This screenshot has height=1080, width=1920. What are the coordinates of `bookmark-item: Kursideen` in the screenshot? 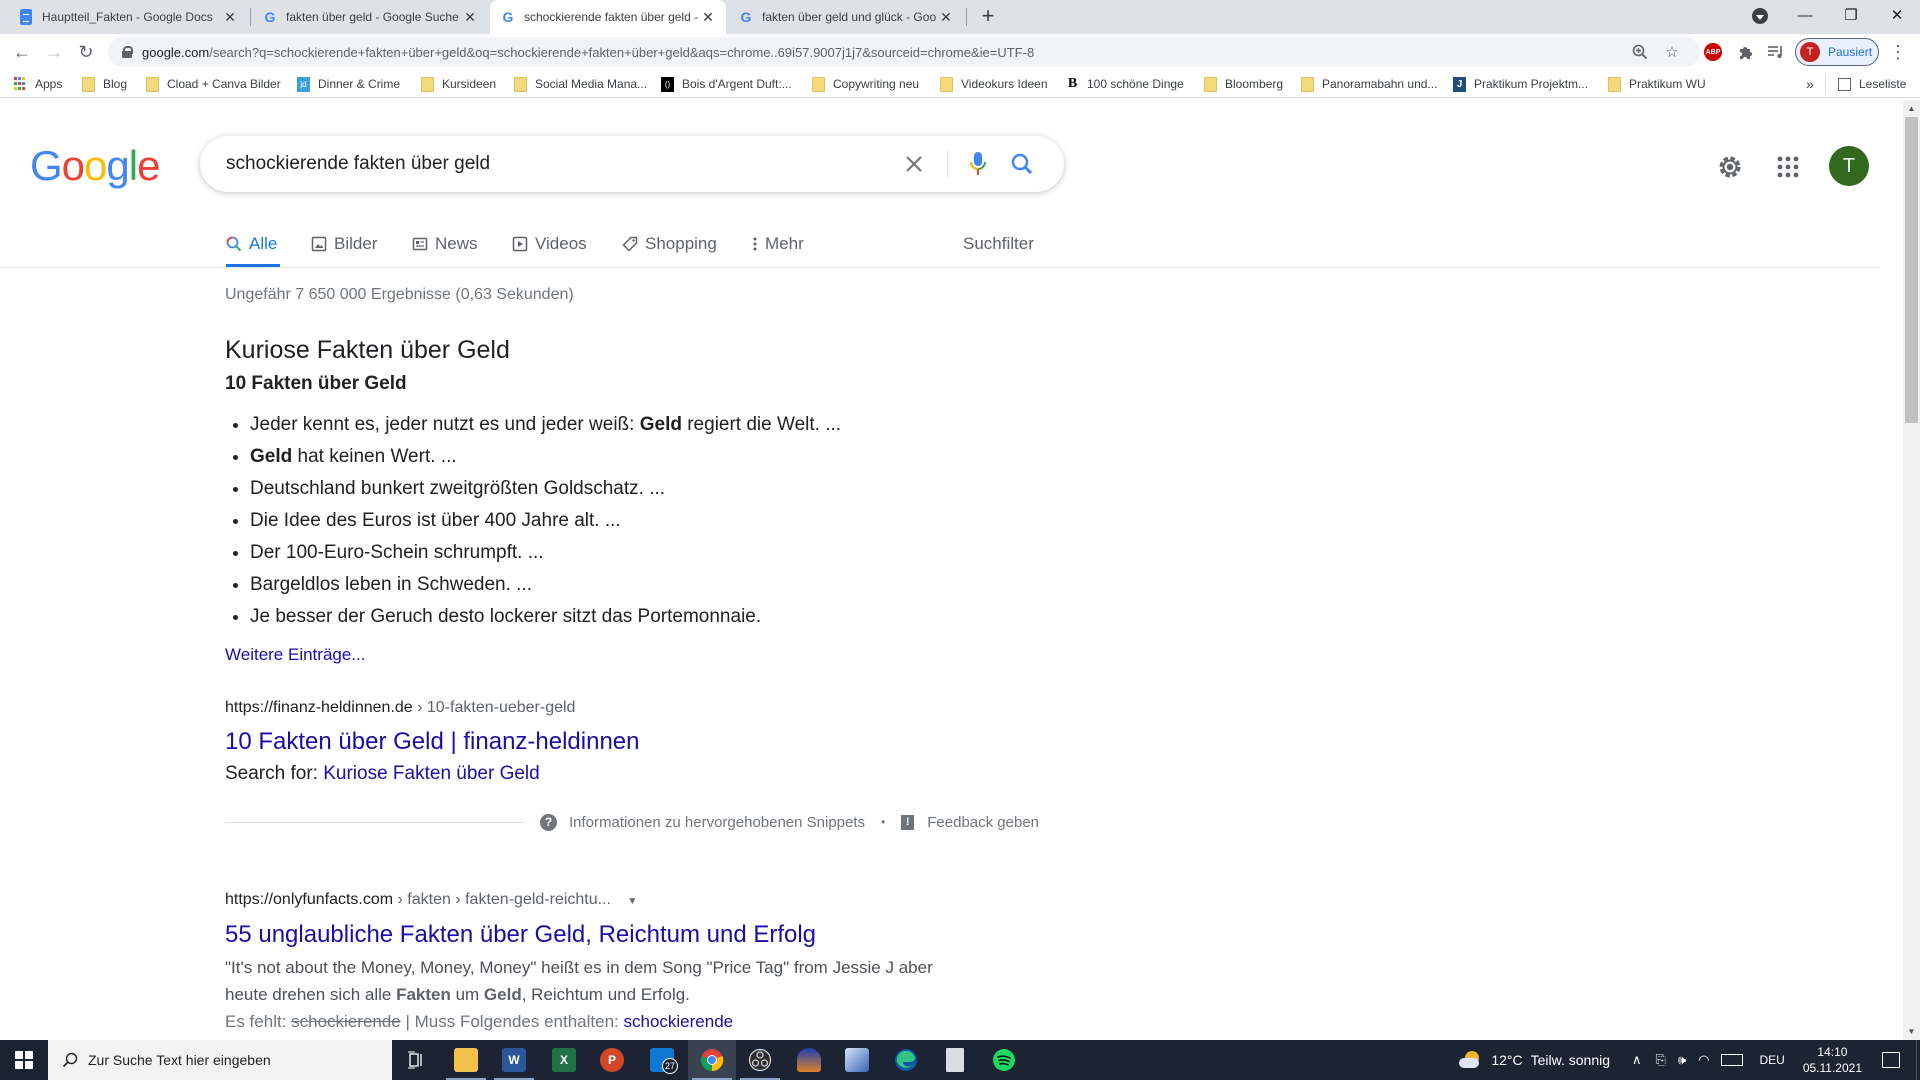 It's located at (458, 84).